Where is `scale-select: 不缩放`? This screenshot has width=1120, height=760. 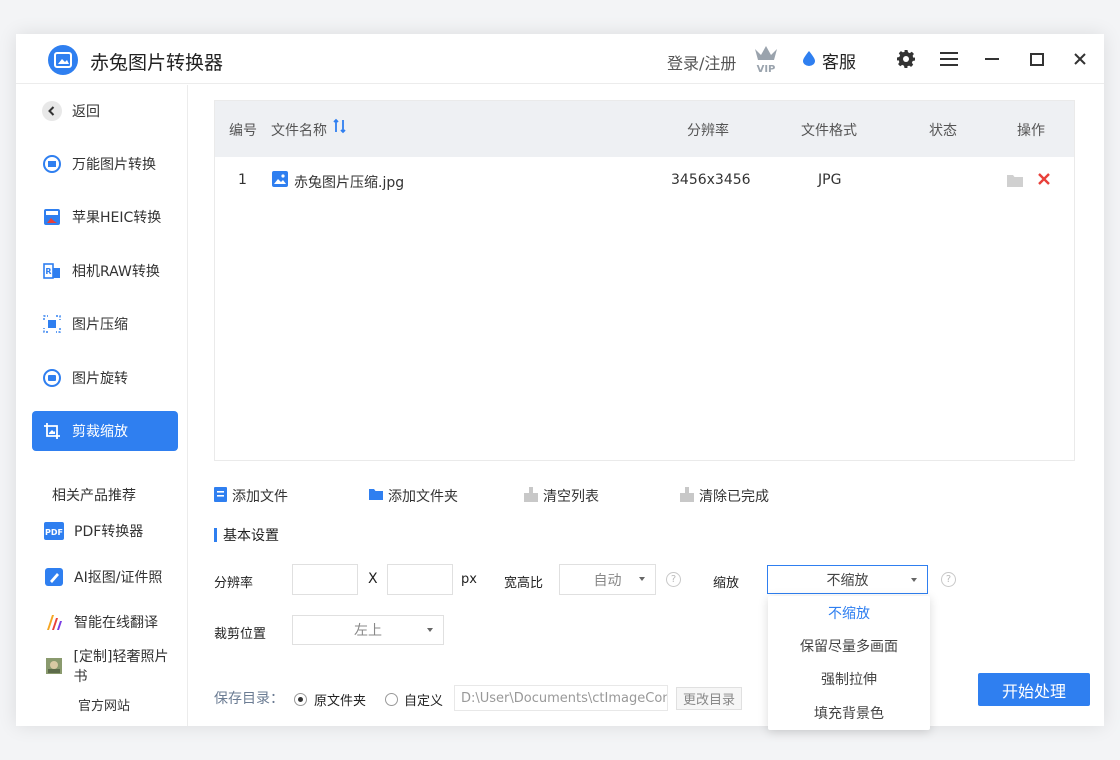
scale-select: 不缩放 is located at coordinates (847, 579).